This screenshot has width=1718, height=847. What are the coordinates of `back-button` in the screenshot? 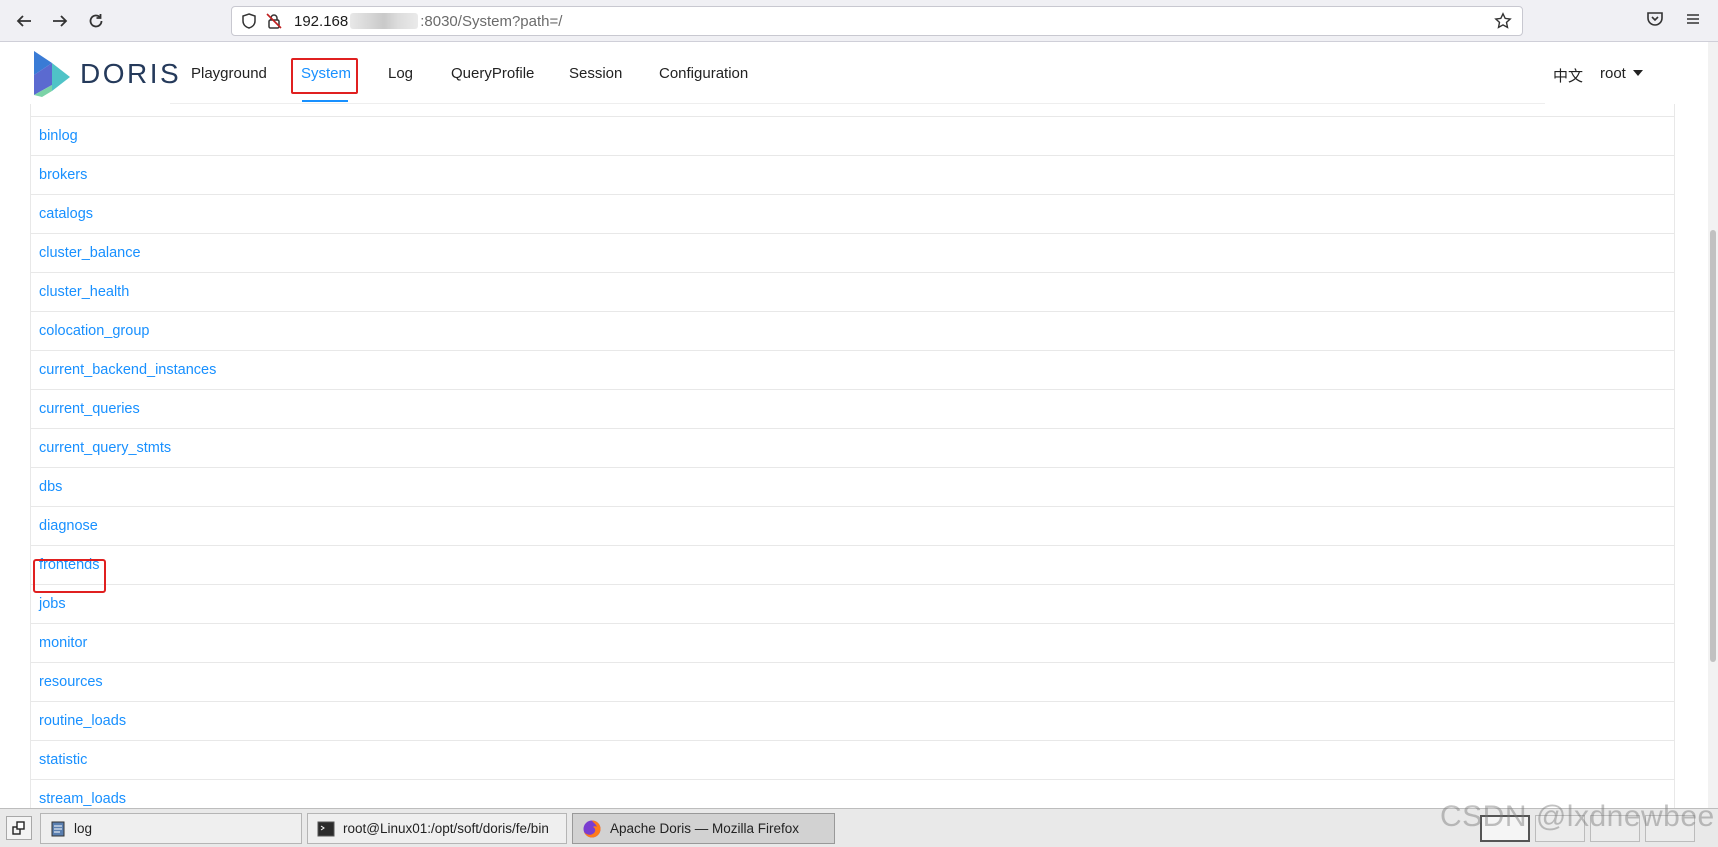 It's located at (24, 21).